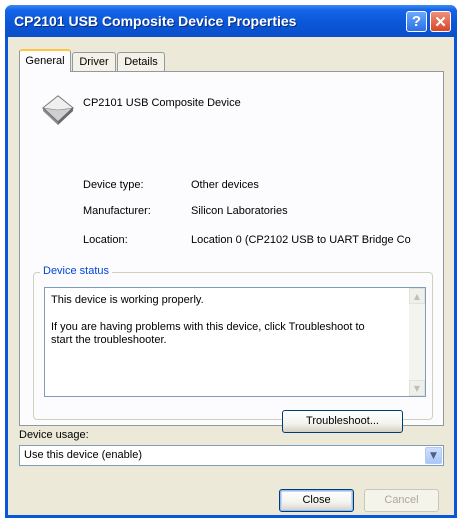 The image size is (462, 523). What do you see at coordinates (301, 240) in the screenshot?
I see `location-value: Location 0 (CP2102 USB to UART Bridge Co` at bounding box center [301, 240].